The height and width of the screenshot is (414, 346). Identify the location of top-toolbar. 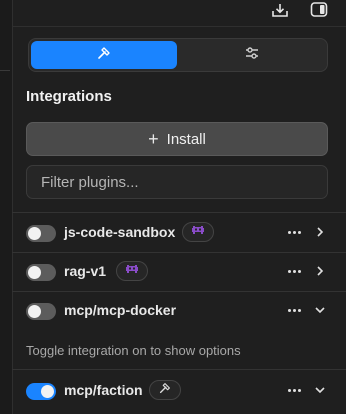
(179, 13).